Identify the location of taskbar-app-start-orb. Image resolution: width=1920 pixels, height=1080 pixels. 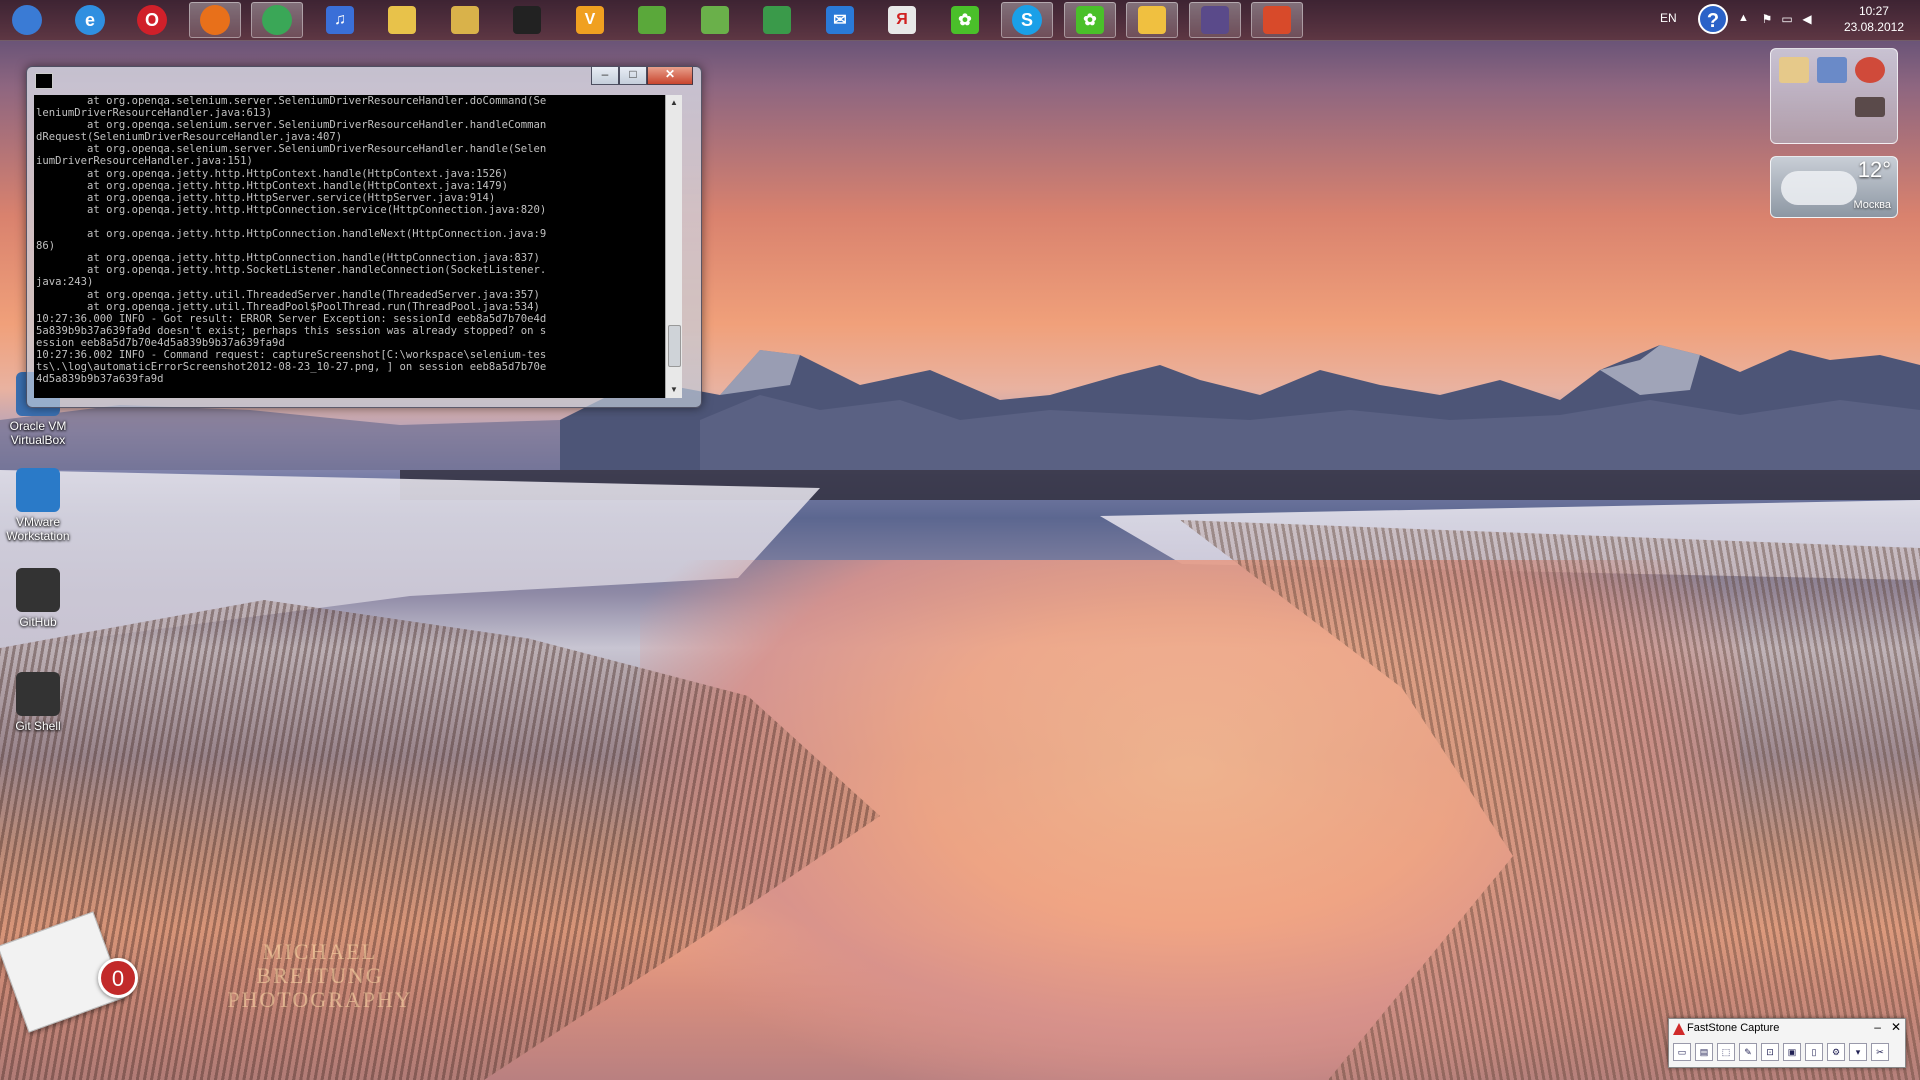
(27, 20).